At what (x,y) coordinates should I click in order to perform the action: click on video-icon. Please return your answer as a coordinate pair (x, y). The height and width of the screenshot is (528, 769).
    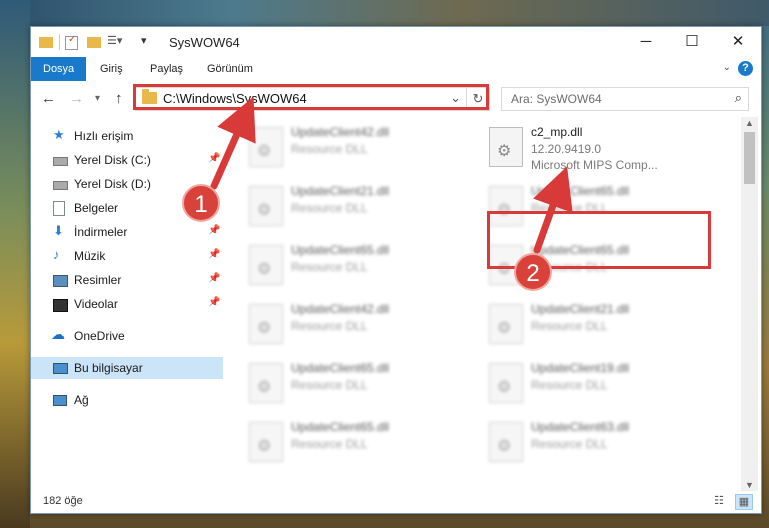
    Looking at the image, I should click on (60, 304).